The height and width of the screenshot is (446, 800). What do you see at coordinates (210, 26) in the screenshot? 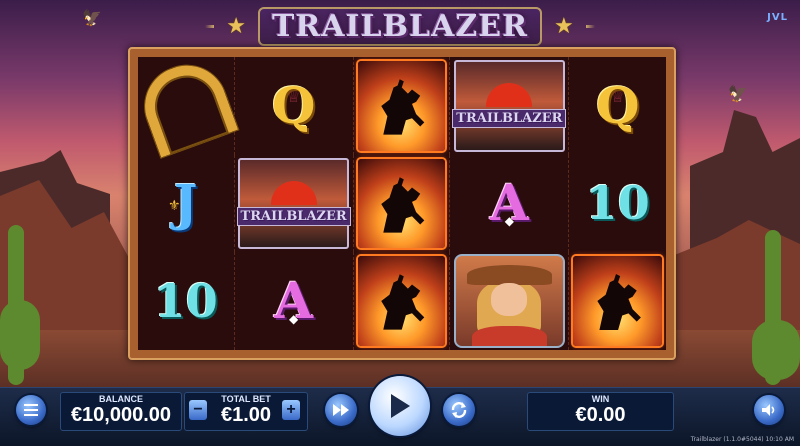
I see `banner-wing-left` at bounding box center [210, 26].